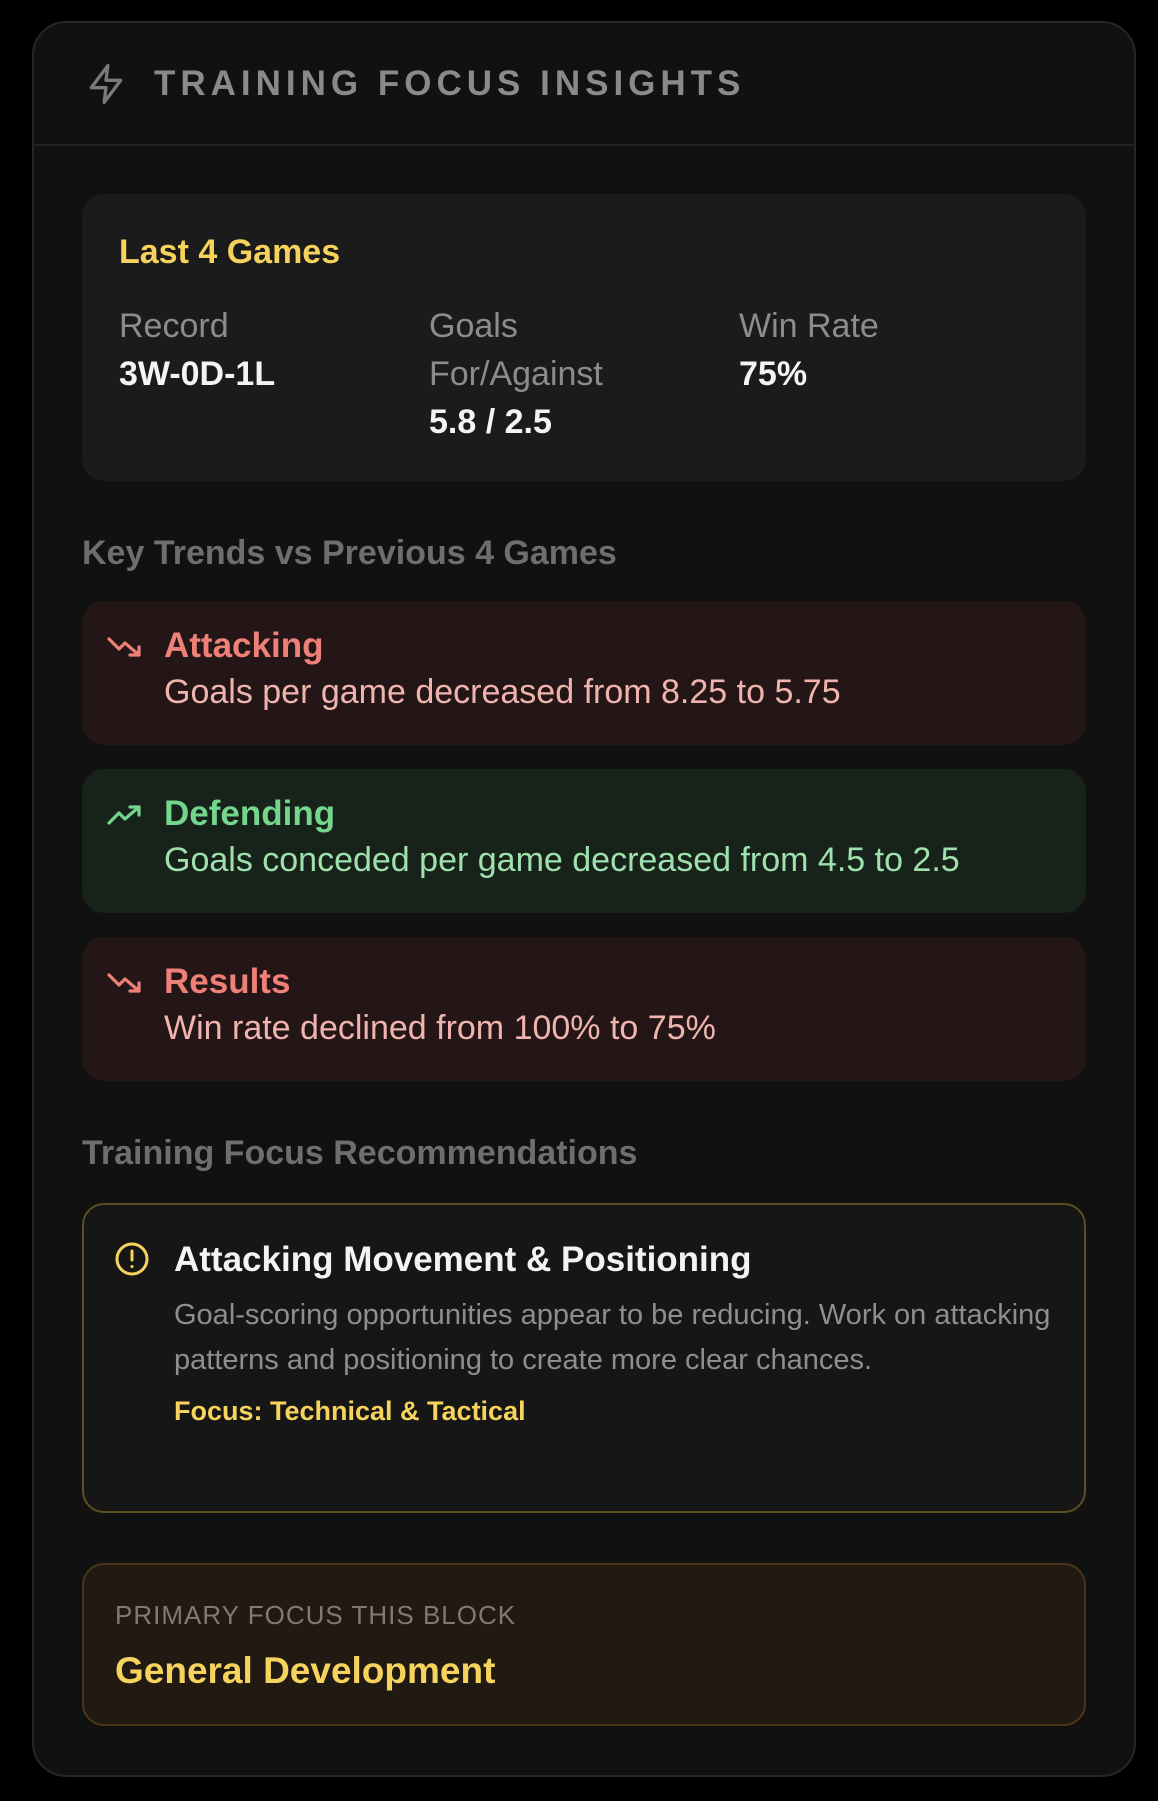 This screenshot has height=1801, width=1158. I want to click on stat-value: 3W-0D-1L, so click(197, 374).